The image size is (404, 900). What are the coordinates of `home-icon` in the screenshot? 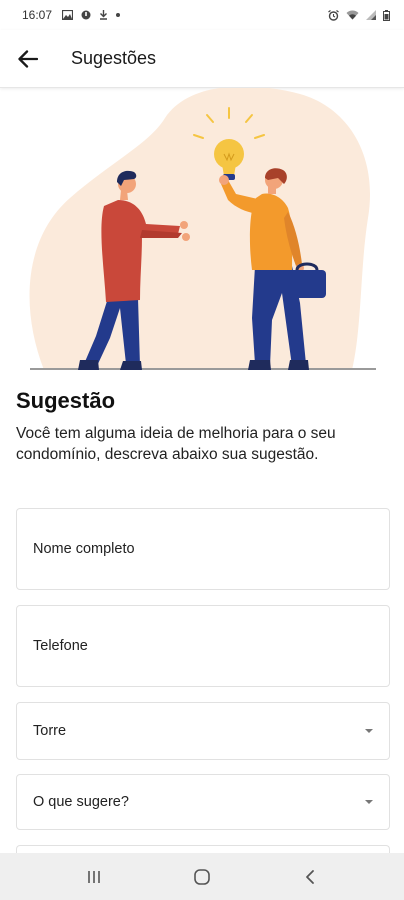 It's located at (202, 876).